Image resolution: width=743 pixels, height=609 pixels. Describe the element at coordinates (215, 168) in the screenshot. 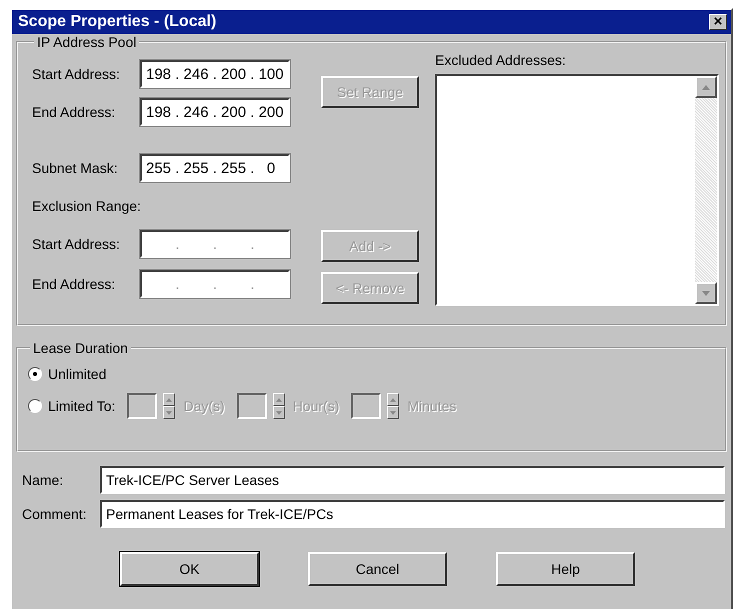

I see `ip-address-field: 255 . 255 . 255 . 0` at that location.